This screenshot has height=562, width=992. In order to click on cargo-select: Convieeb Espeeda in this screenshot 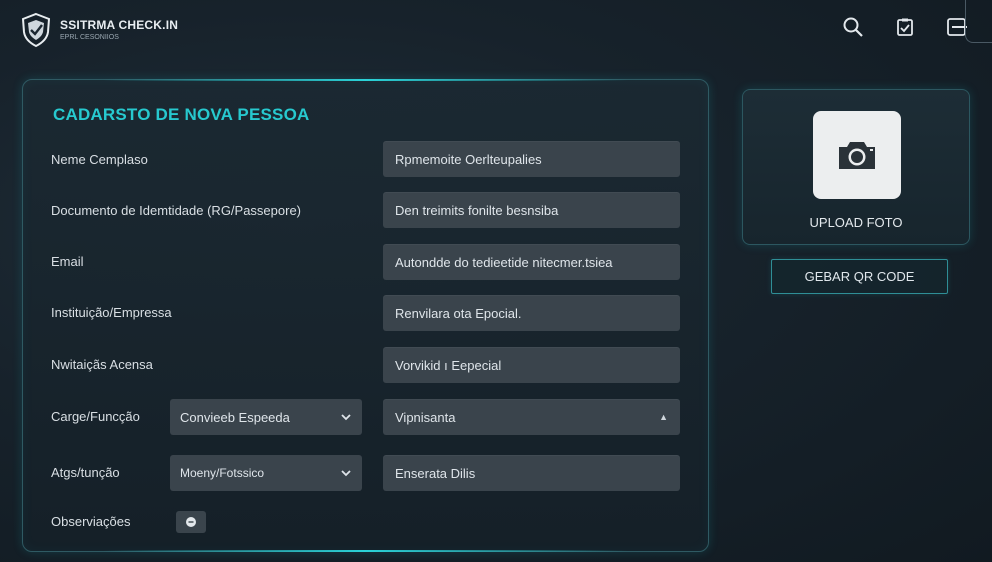, I will do `click(266, 417)`.